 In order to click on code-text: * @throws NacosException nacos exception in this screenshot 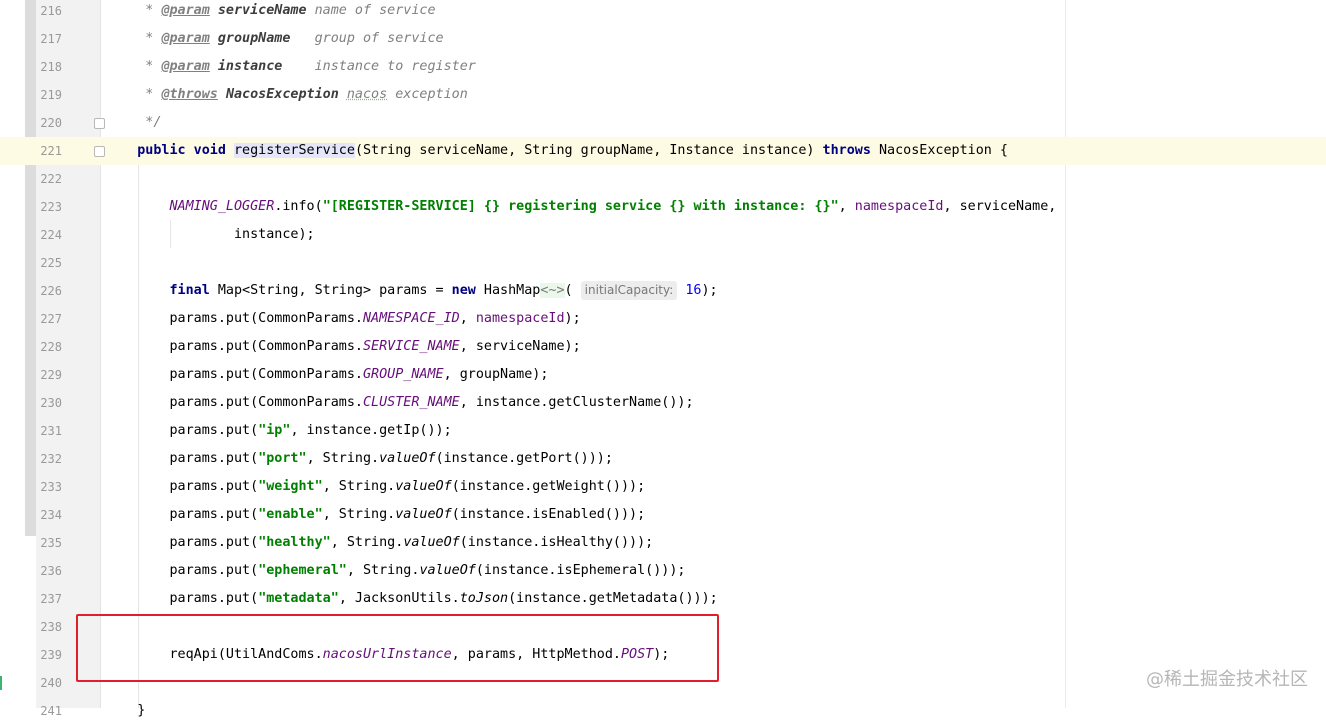, I will do `click(286, 95)`.